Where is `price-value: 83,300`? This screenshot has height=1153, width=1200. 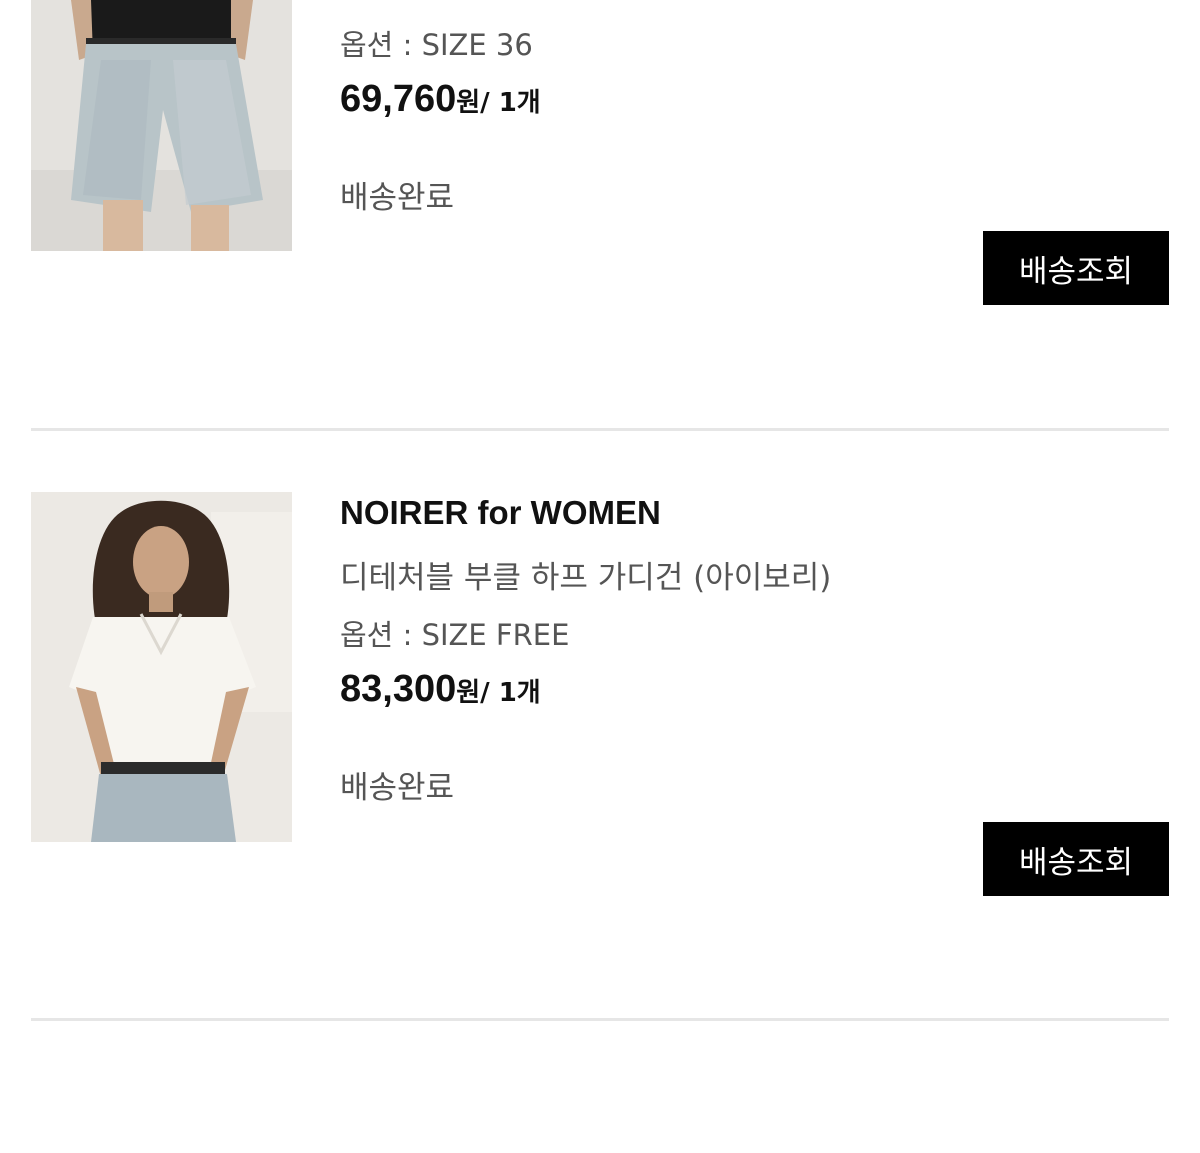
price-value: 83,300 is located at coordinates (398, 689).